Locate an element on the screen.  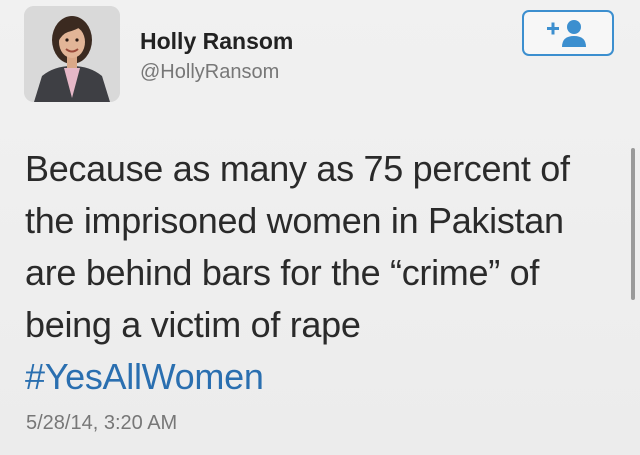
follow-button is located at coordinates (568, 33).